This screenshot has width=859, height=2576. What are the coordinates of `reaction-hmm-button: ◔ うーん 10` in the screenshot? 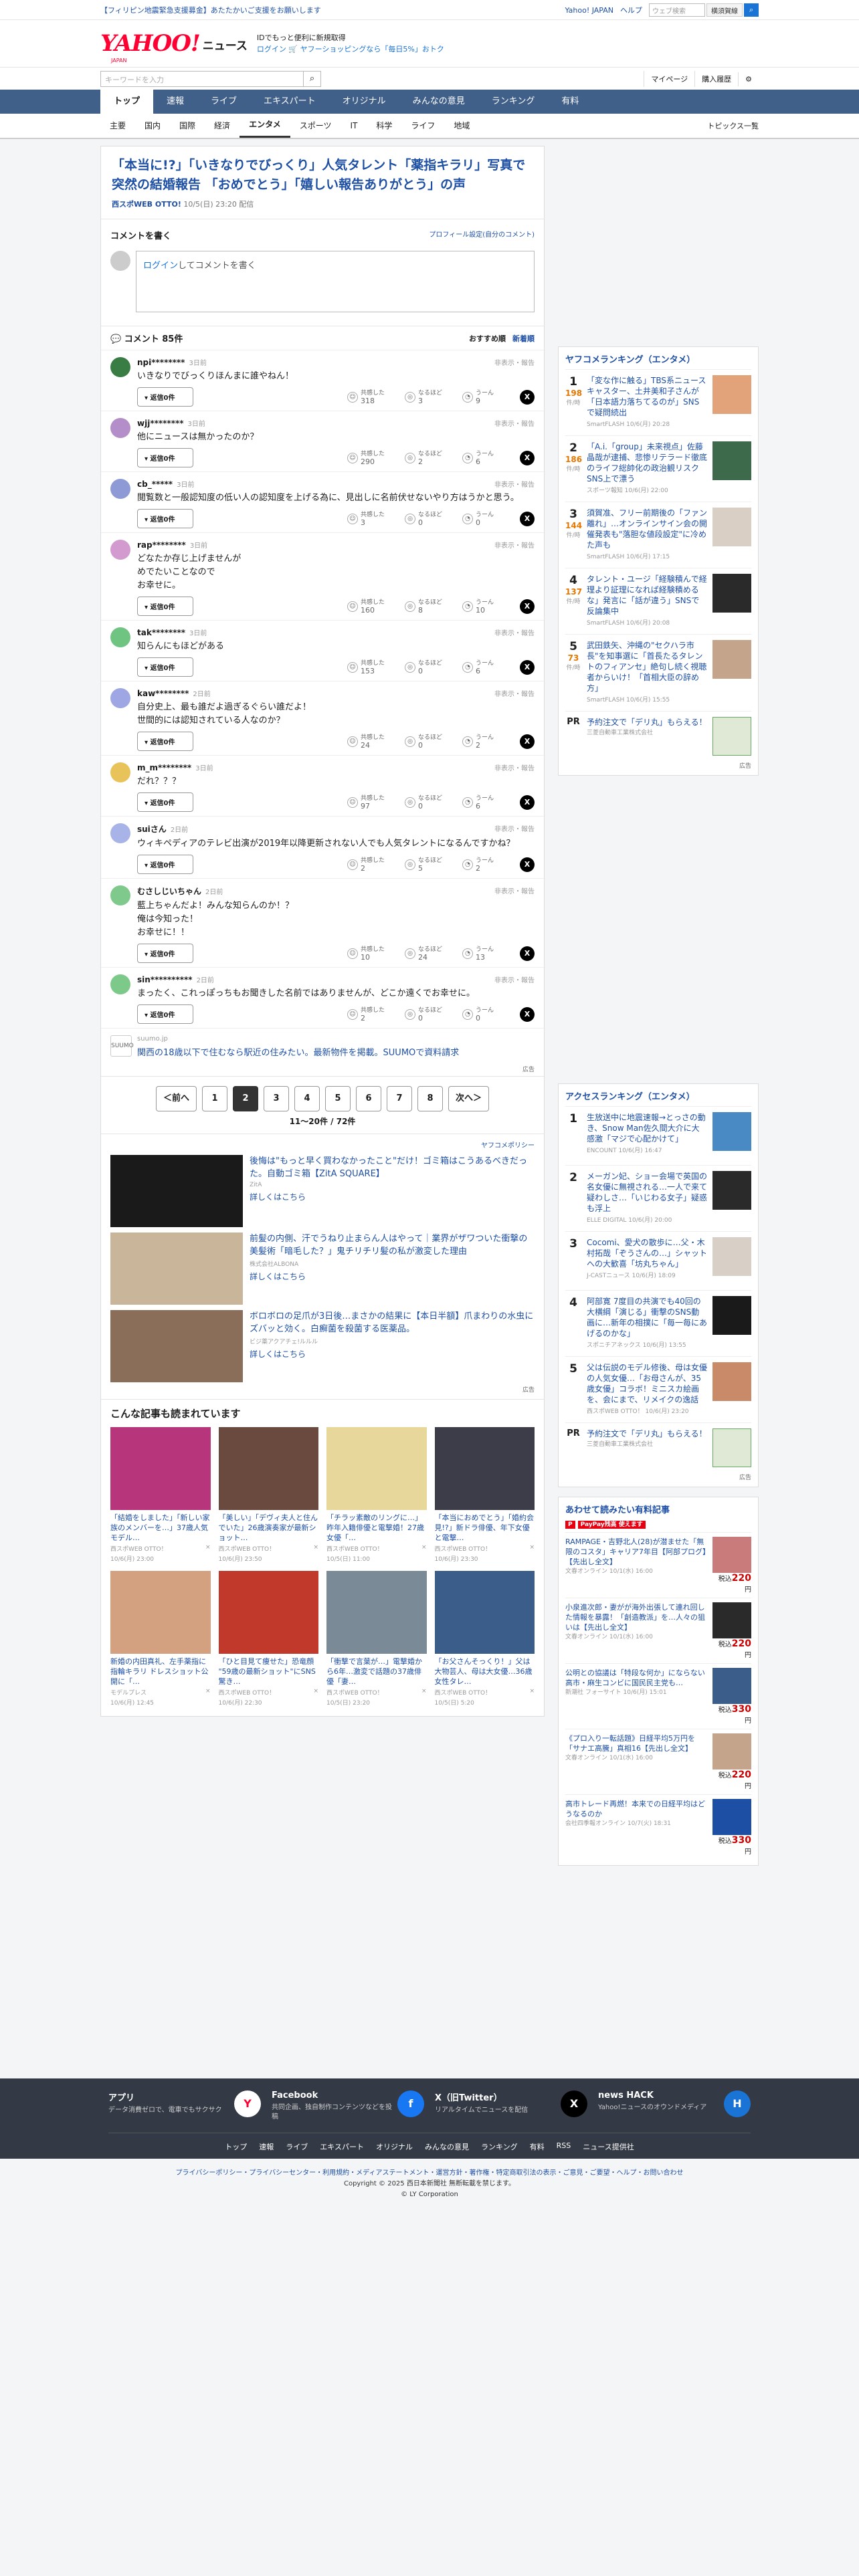 It's located at (488, 606).